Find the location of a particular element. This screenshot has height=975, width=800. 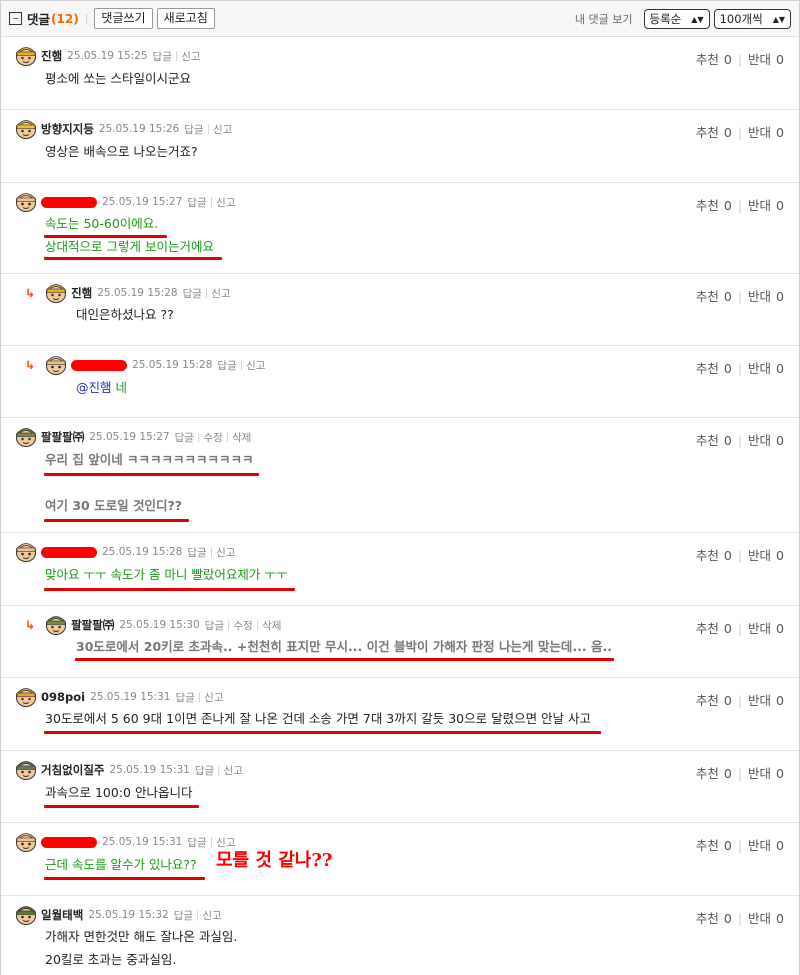

comment-meta: 팔팔팔㈜ 25.05.19 15:27 답글 | 수정 | 삭제 is located at coordinates (133, 437).